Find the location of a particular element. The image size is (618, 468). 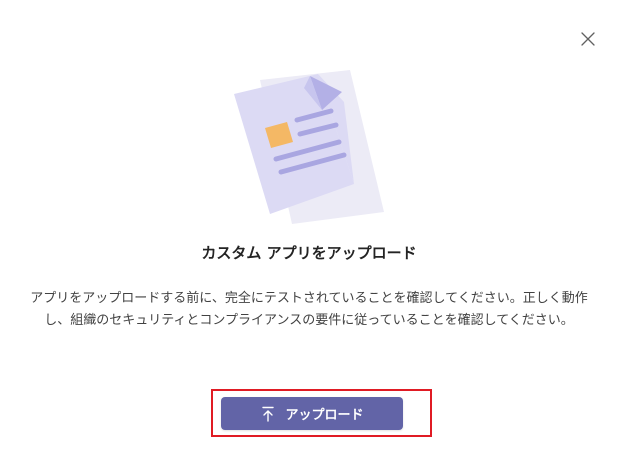

upload-button-label: アップロード is located at coordinates (324, 415).